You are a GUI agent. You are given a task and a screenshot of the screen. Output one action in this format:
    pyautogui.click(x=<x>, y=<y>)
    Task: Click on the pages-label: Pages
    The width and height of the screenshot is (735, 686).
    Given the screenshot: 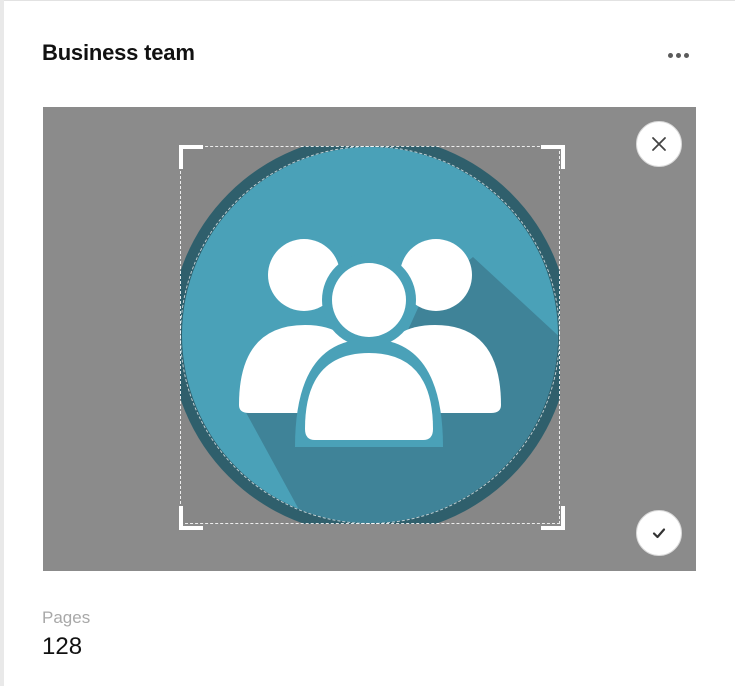 What is the action you would take?
    pyautogui.click(x=66, y=617)
    